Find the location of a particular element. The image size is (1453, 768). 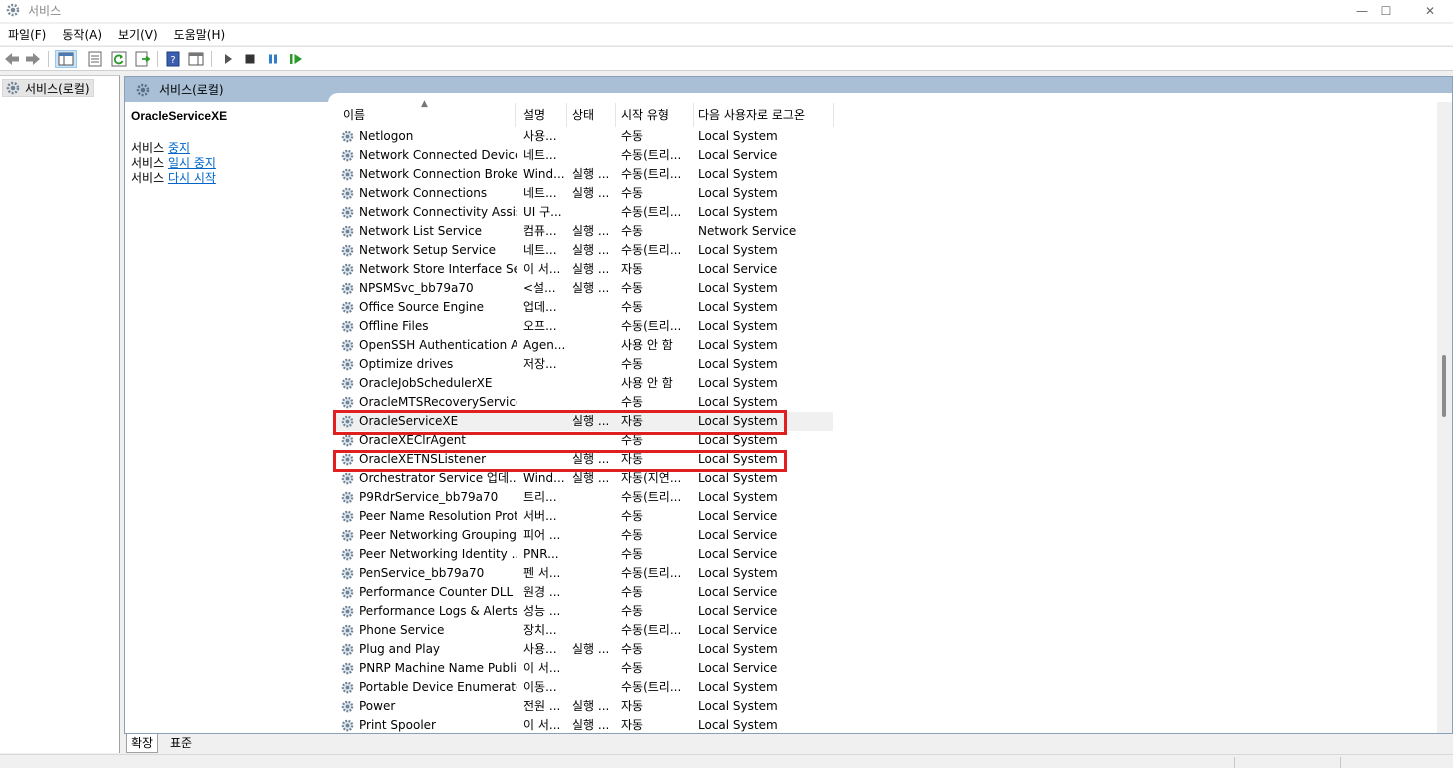

maximize-button: ☐ is located at coordinates (1386, 11).